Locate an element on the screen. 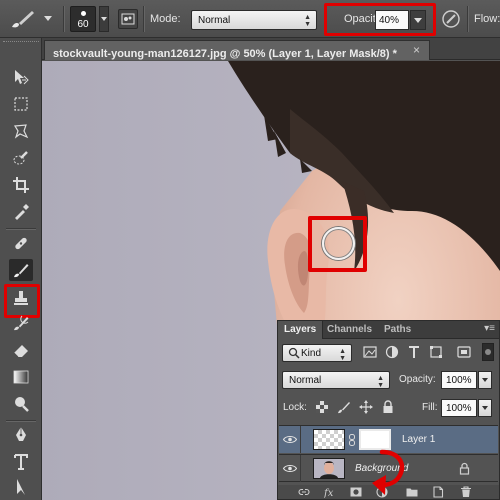 The height and width of the screenshot is (500, 500). panel-menu-icon: ▾≡ is located at coordinates (489, 328).